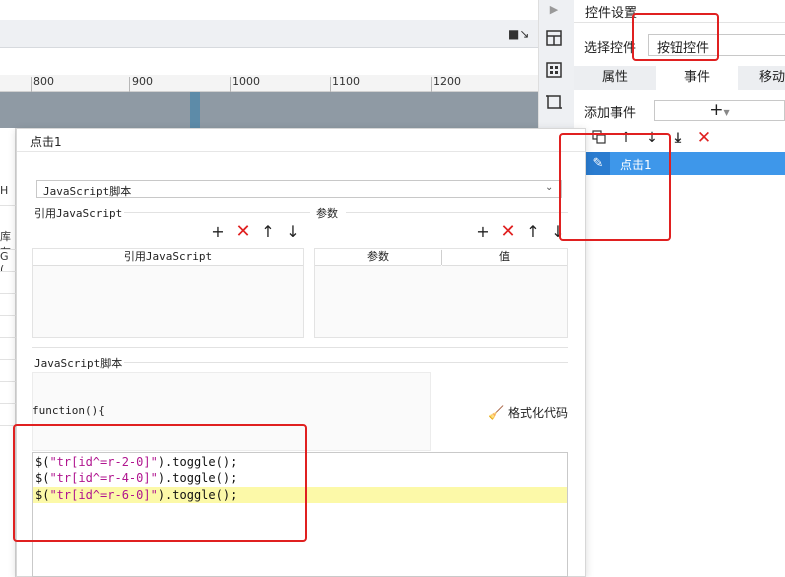 The image size is (785, 577). Describe the element at coordinates (554, 39) in the screenshot. I see `layout-icon` at that location.